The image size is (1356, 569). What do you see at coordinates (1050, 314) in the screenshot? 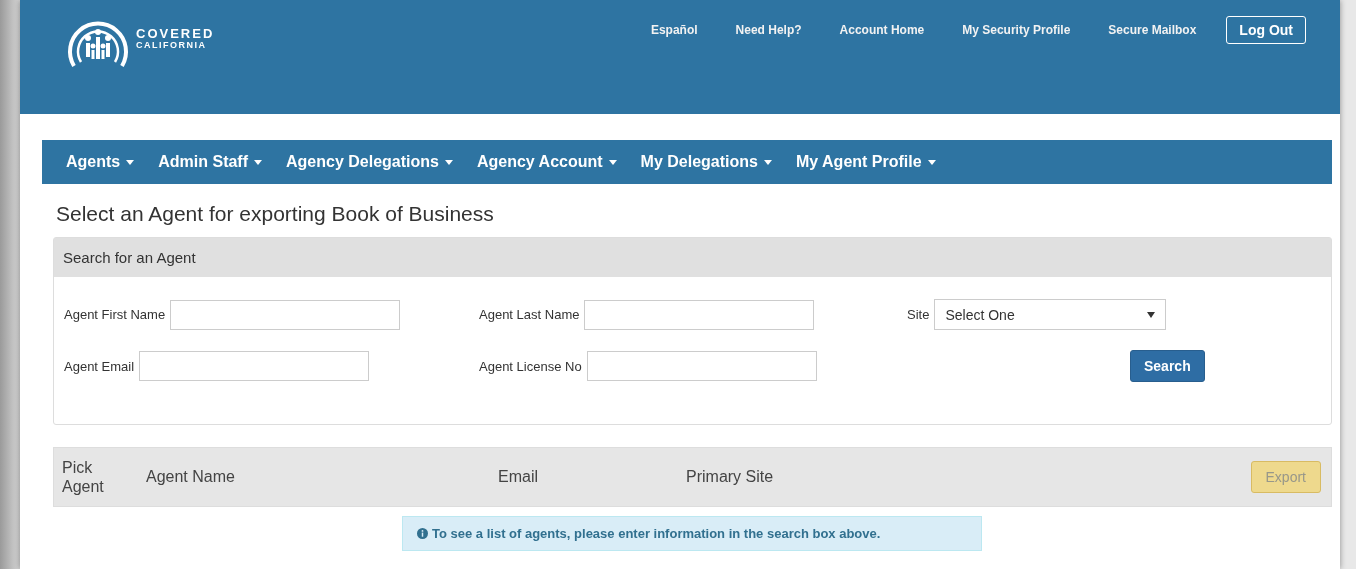
I see `site-dropdown: Select One` at bounding box center [1050, 314].